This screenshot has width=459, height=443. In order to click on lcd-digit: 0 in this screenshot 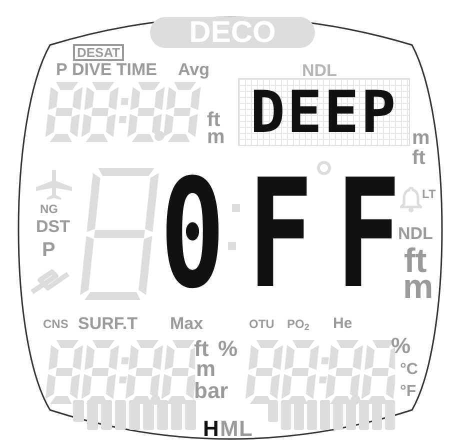, I will do `click(193, 235)`.